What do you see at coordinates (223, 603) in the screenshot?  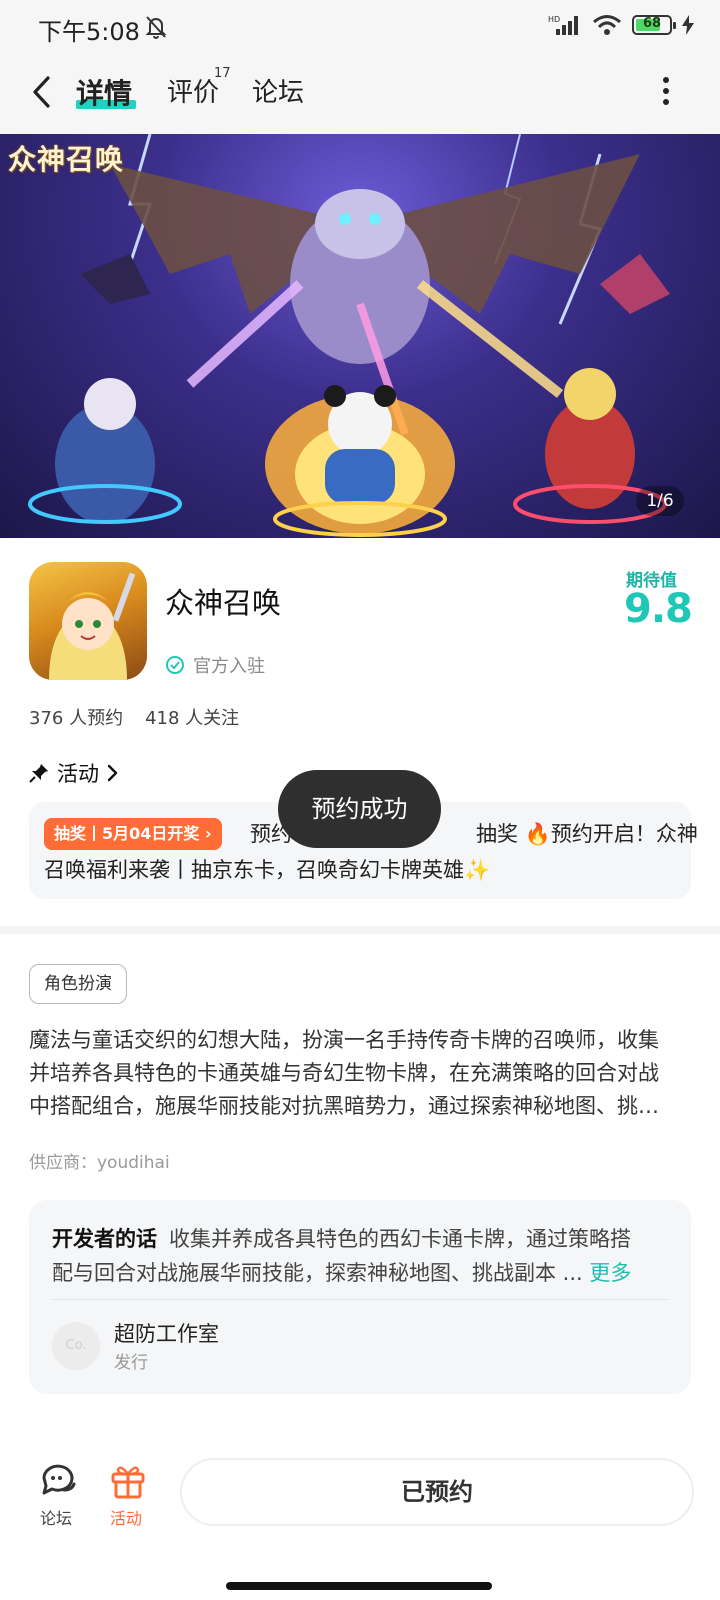 I see `app-name: 众神召唤` at bounding box center [223, 603].